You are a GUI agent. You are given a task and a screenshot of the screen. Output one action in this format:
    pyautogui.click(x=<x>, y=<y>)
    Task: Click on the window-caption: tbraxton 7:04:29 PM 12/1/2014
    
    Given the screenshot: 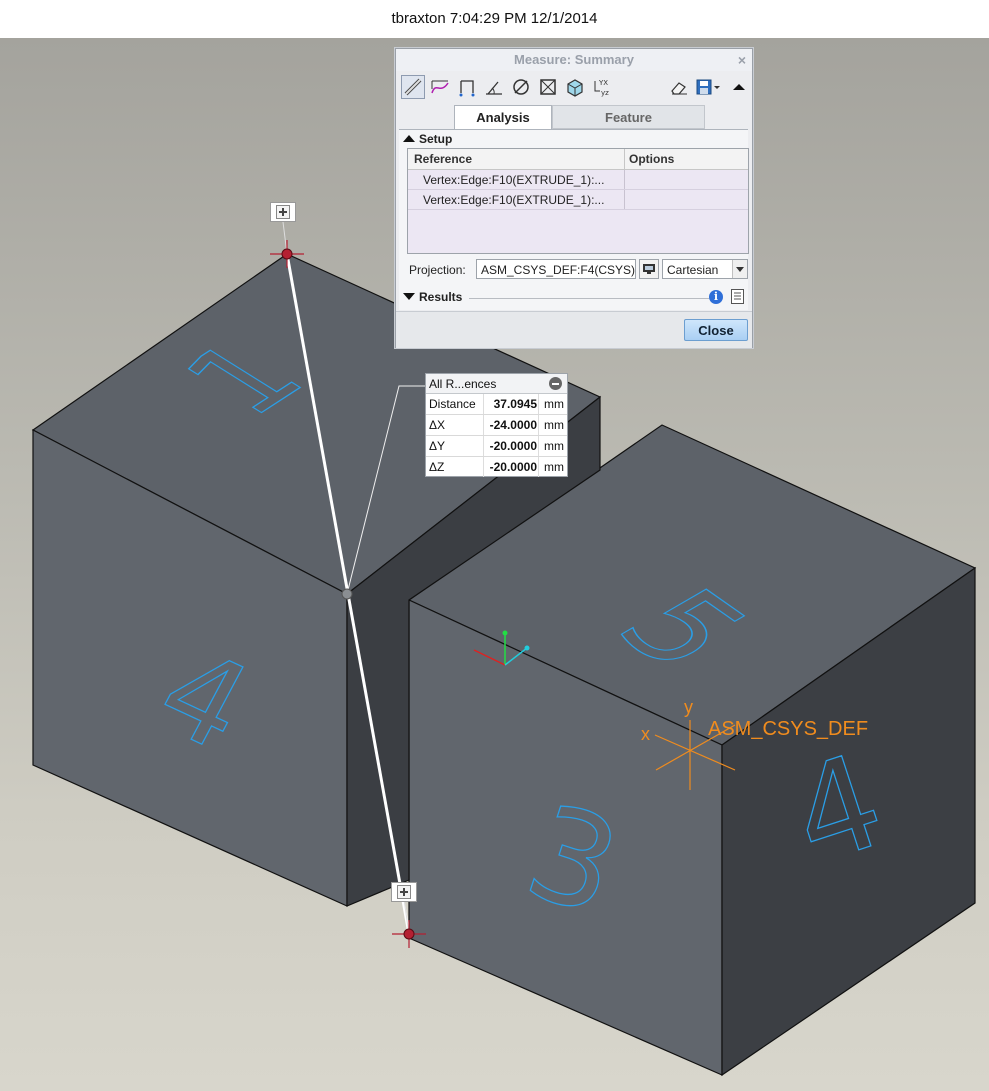 What is the action you would take?
    pyautogui.click(x=494, y=19)
    